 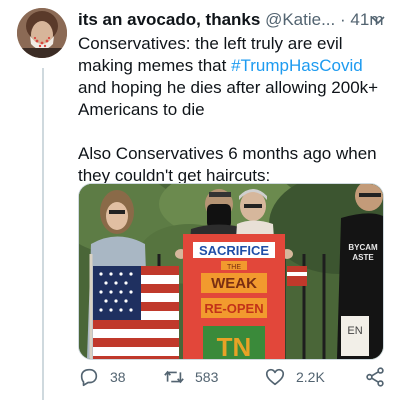 What do you see at coordinates (310, 377) in the screenshot?
I see `like-count: 2.2K` at bounding box center [310, 377].